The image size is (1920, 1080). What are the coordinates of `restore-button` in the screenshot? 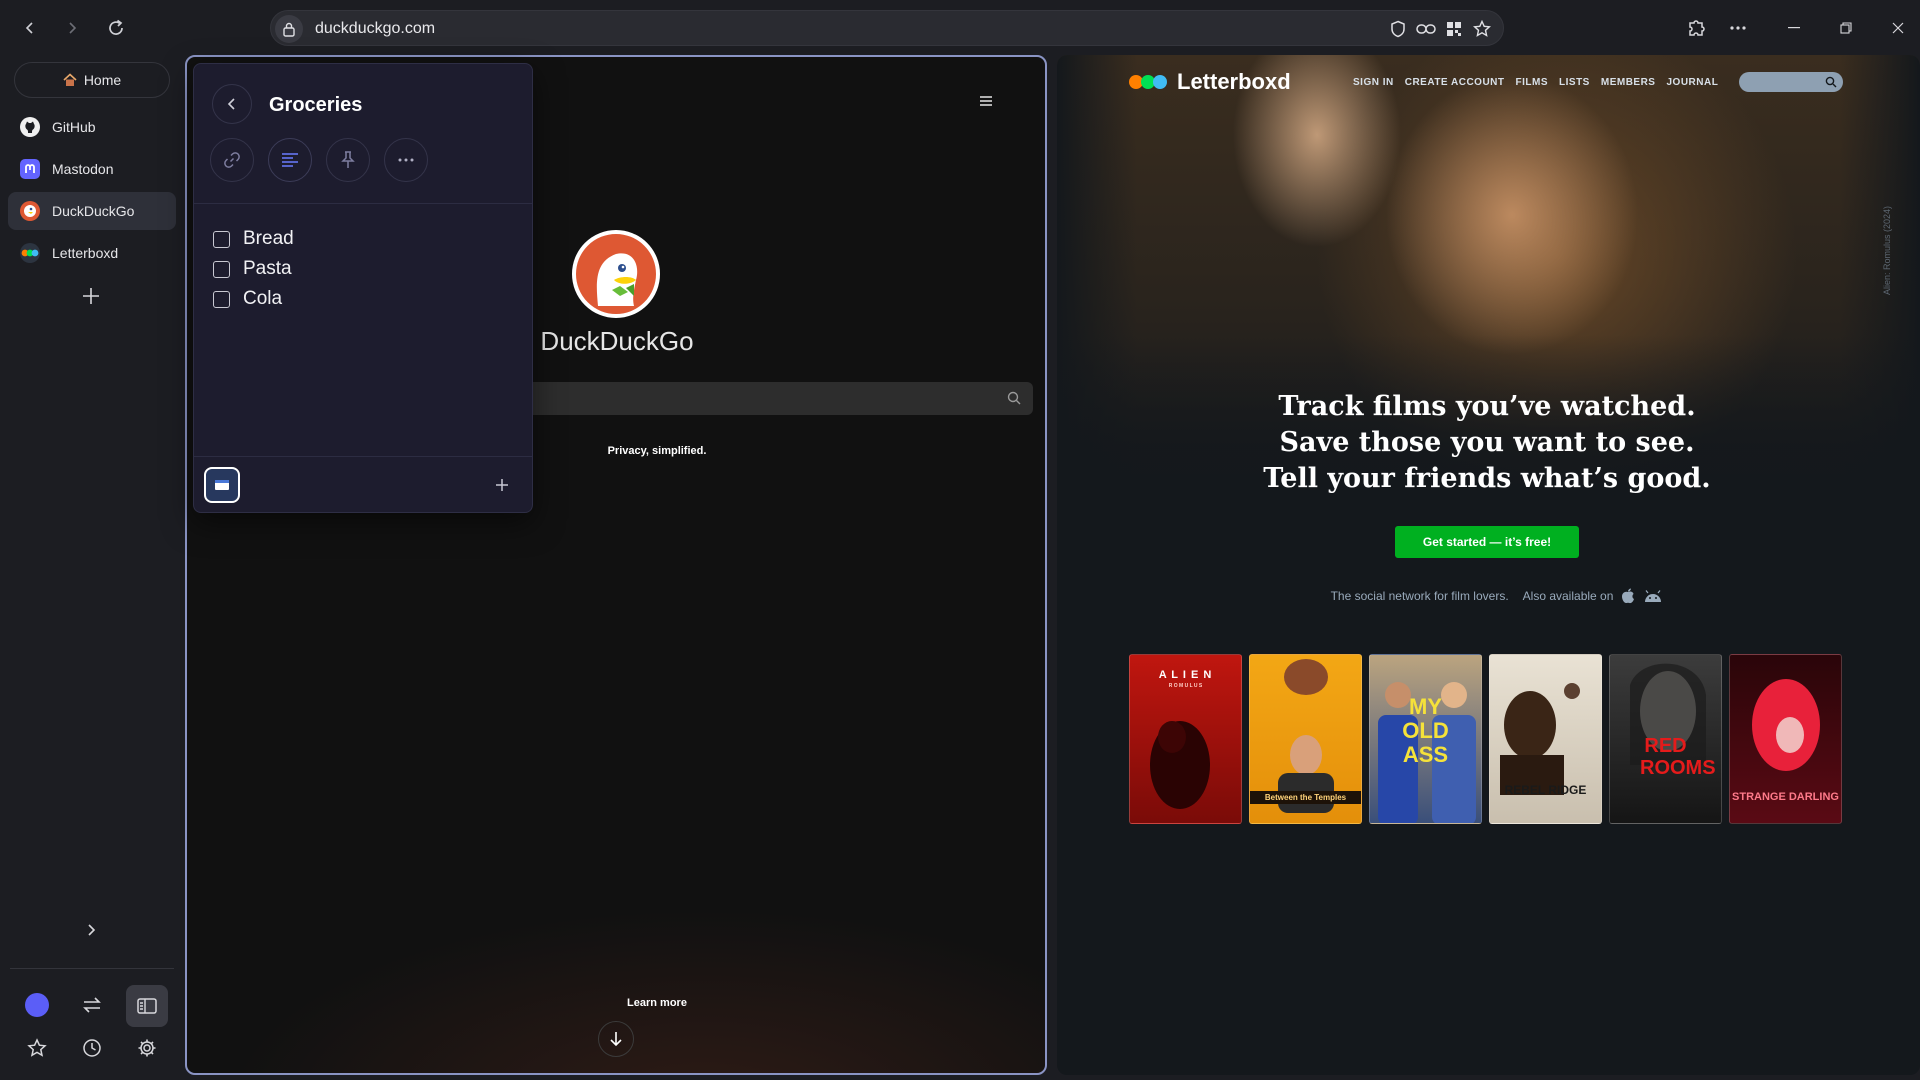 It's located at (1846, 28).